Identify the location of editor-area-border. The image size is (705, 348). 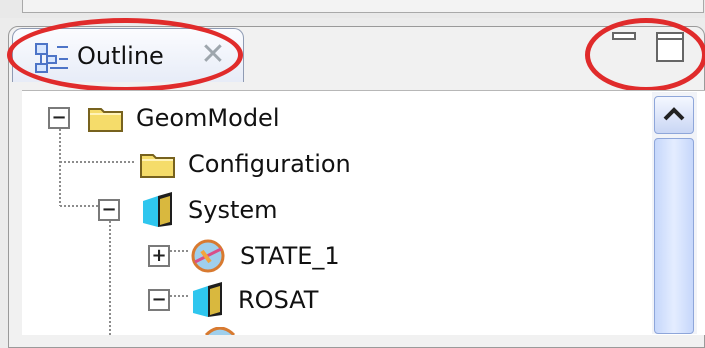
(363, 6).